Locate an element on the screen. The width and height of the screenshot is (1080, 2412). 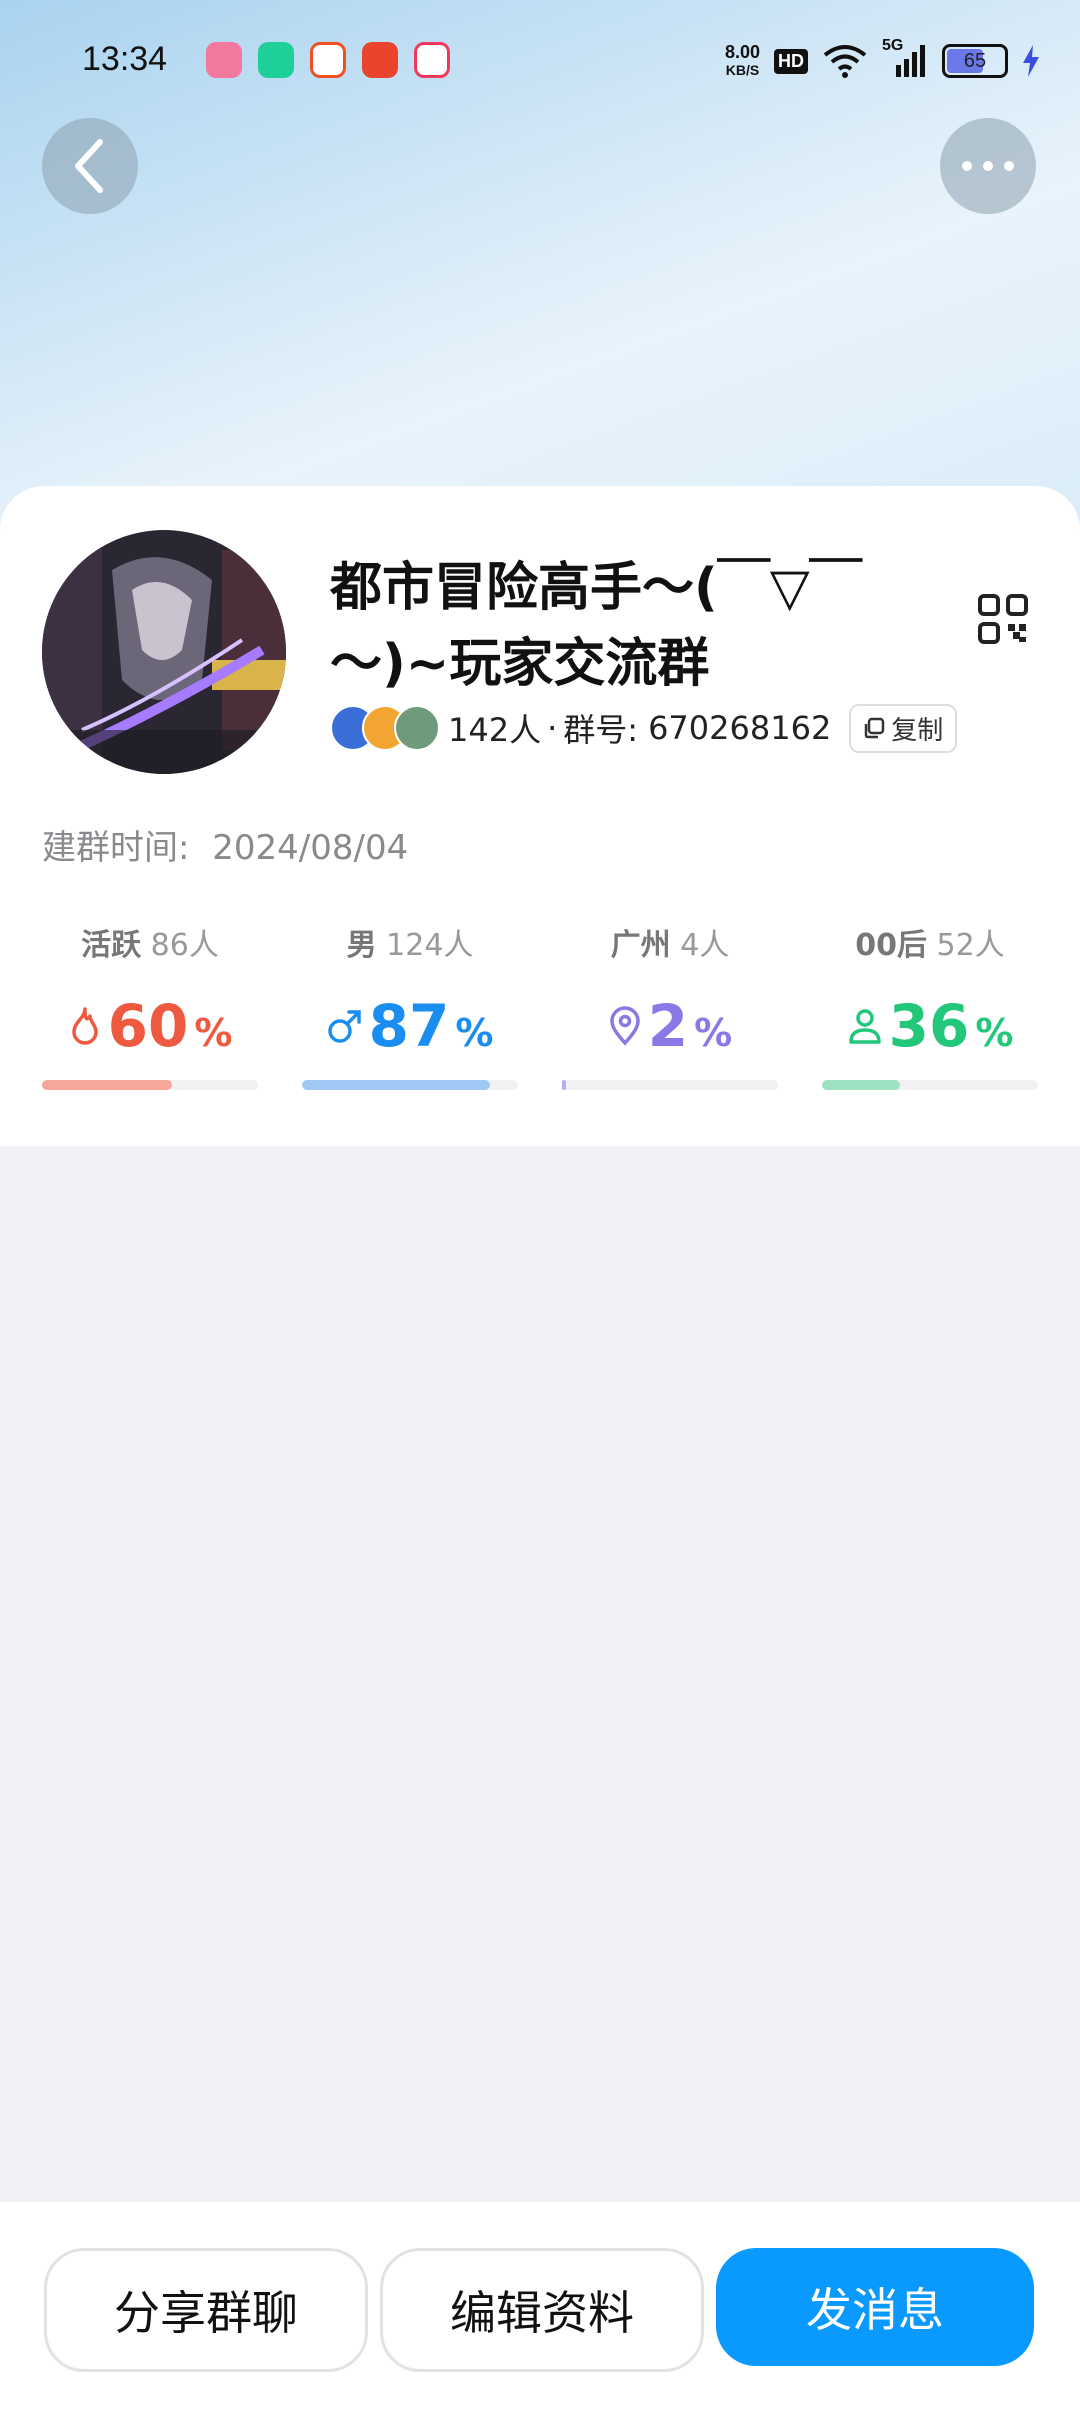
chevron-left-icon is located at coordinates (89, 166).